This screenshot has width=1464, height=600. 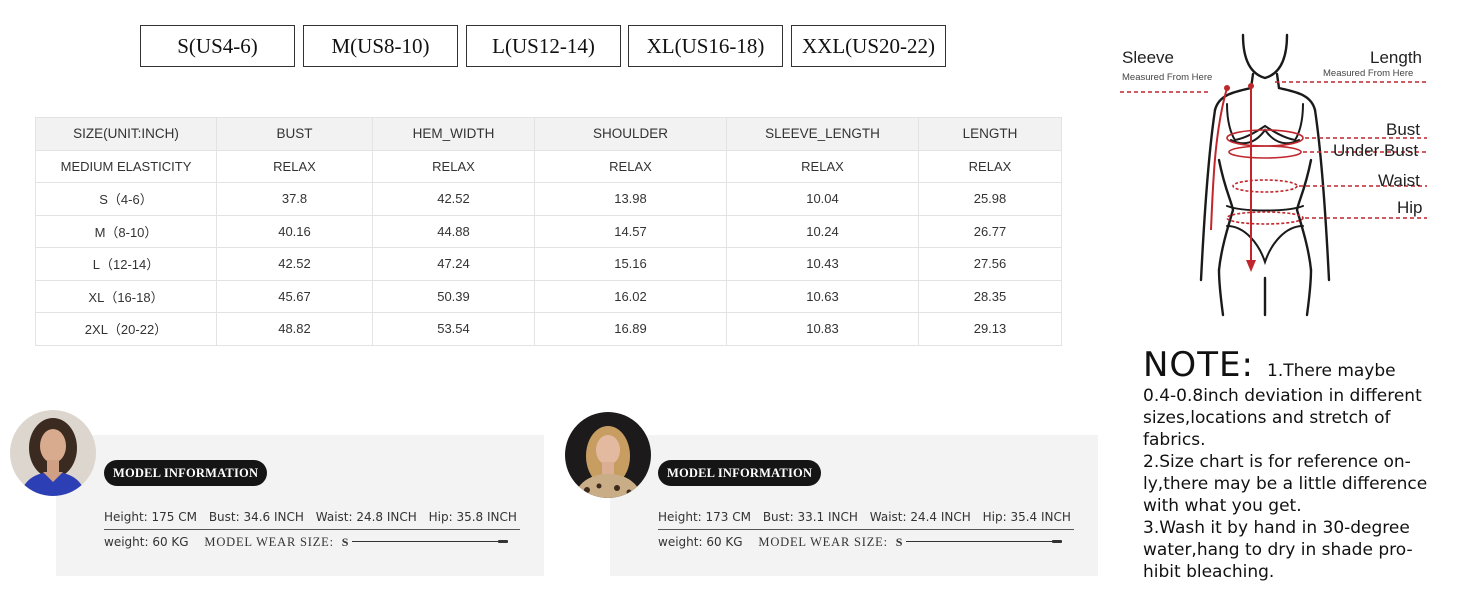 What do you see at coordinates (366, 517) in the screenshot?
I see `model-waist: Waist: 24.8 INCH` at bounding box center [366, 517].